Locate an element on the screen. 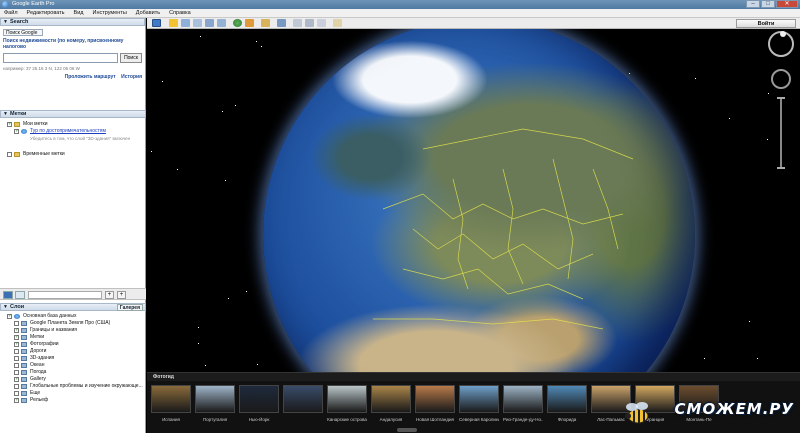 The height and width of the screenshot is (433, 800). layer-item: Рельеф is located at coordinates (73, 400).